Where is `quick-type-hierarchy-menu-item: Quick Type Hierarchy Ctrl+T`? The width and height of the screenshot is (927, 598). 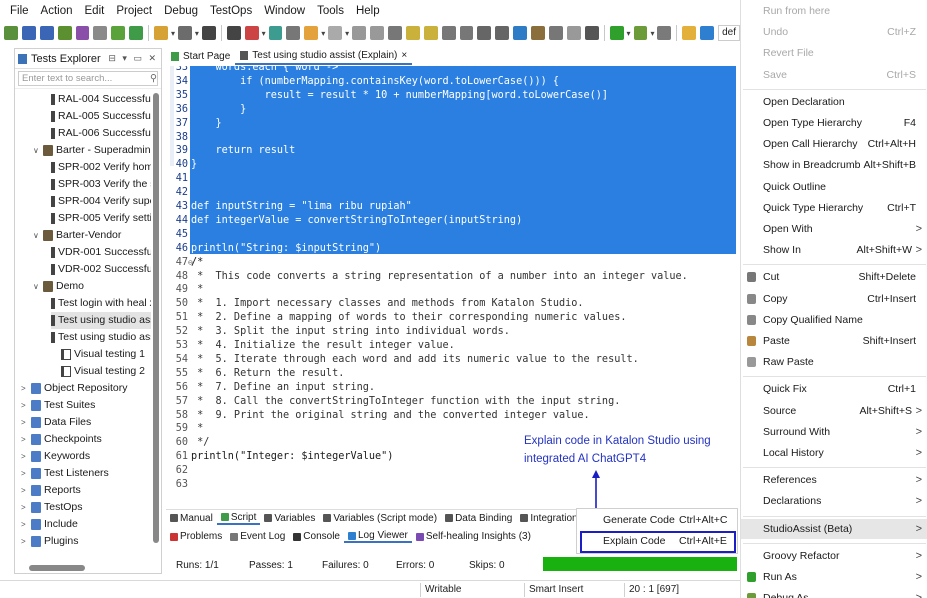
quick-type-hierarchy-menu-item: Quick Type Hierarchy Ctrl+T is located at coordinates (834, 208).